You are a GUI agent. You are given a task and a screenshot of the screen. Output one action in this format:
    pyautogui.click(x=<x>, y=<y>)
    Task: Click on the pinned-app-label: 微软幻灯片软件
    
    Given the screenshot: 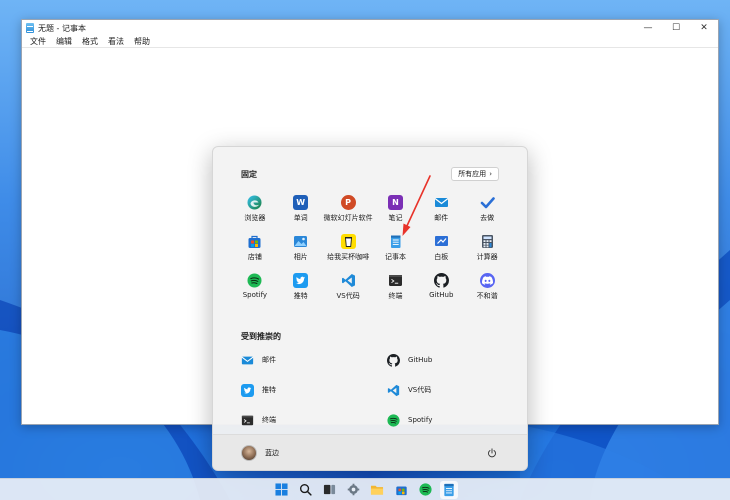 What is the action you would take?
    pyautogui.click(x=348, y=218)
    